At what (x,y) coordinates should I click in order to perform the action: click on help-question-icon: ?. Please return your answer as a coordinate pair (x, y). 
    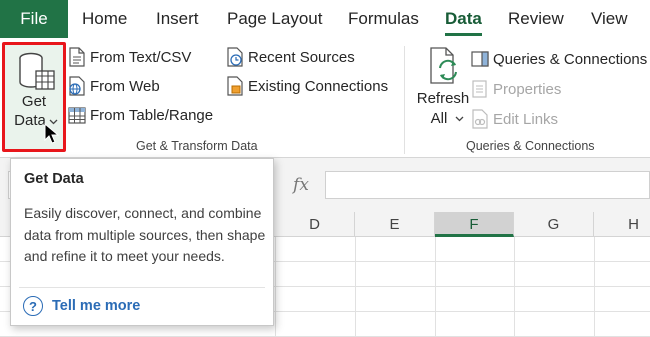
    Looking at the image, I should click on (33, 306).